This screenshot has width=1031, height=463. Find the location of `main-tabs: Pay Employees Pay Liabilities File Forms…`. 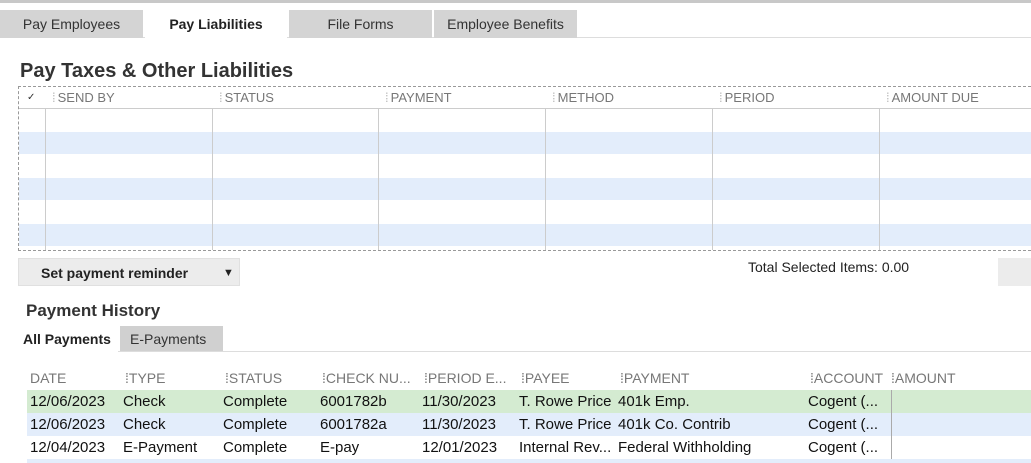

main-tabs: Pay Employees Pay Liabilities File Forms… is located at coordinates (515, 24).